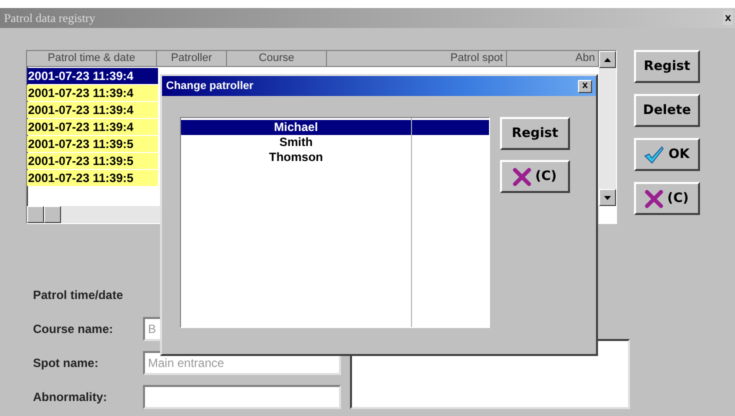 This screenshot has height=416, width=735. What do you see at coordinates (192, 59) in the screenshot?
I see `column-header: Patroller` at bounding box center [192, 59].